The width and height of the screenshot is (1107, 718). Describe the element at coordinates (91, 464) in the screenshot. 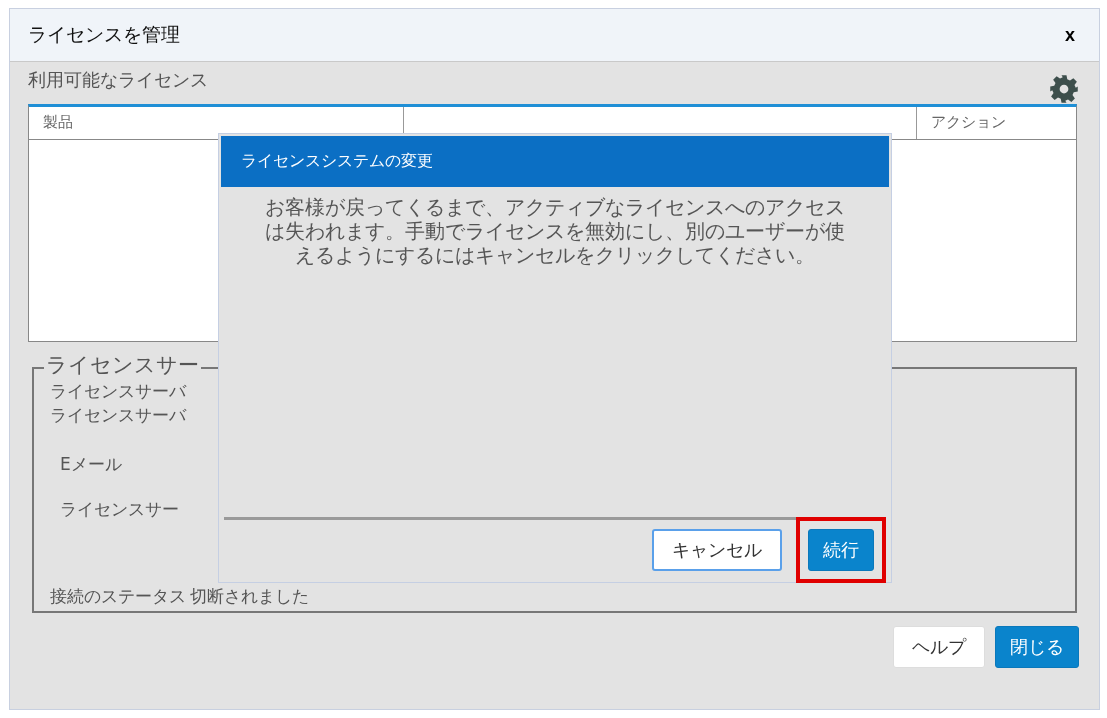

I see `field-label: Eメール` at that location.